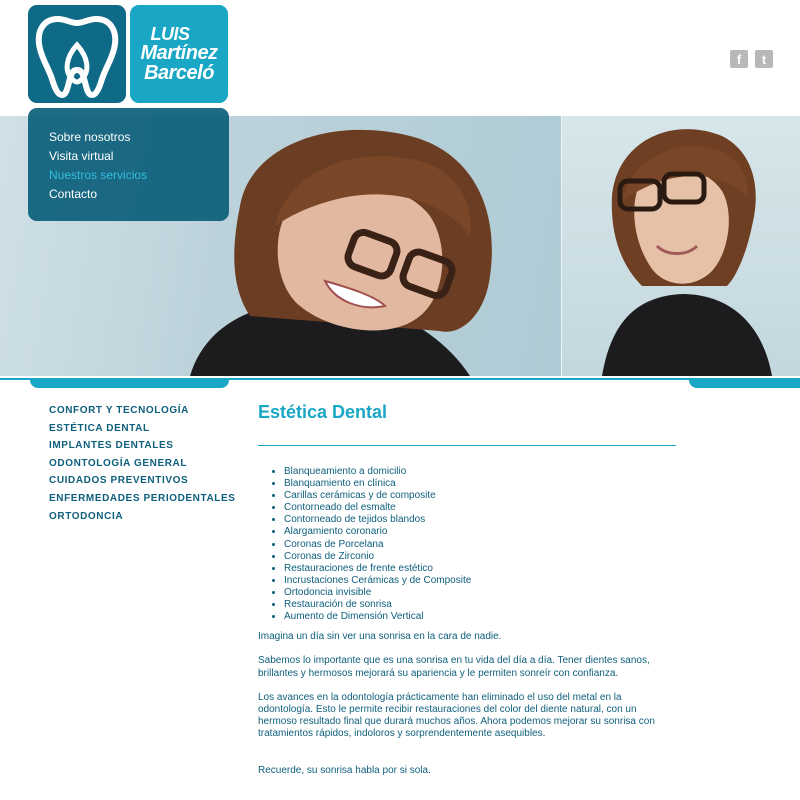 The width and height of the screenshot is (800, 800). Describe the element at coordinates (142, 446) in the screenshot. I see `side-item-implantes-dentales: IMPLANTES DENTALES` at that location.